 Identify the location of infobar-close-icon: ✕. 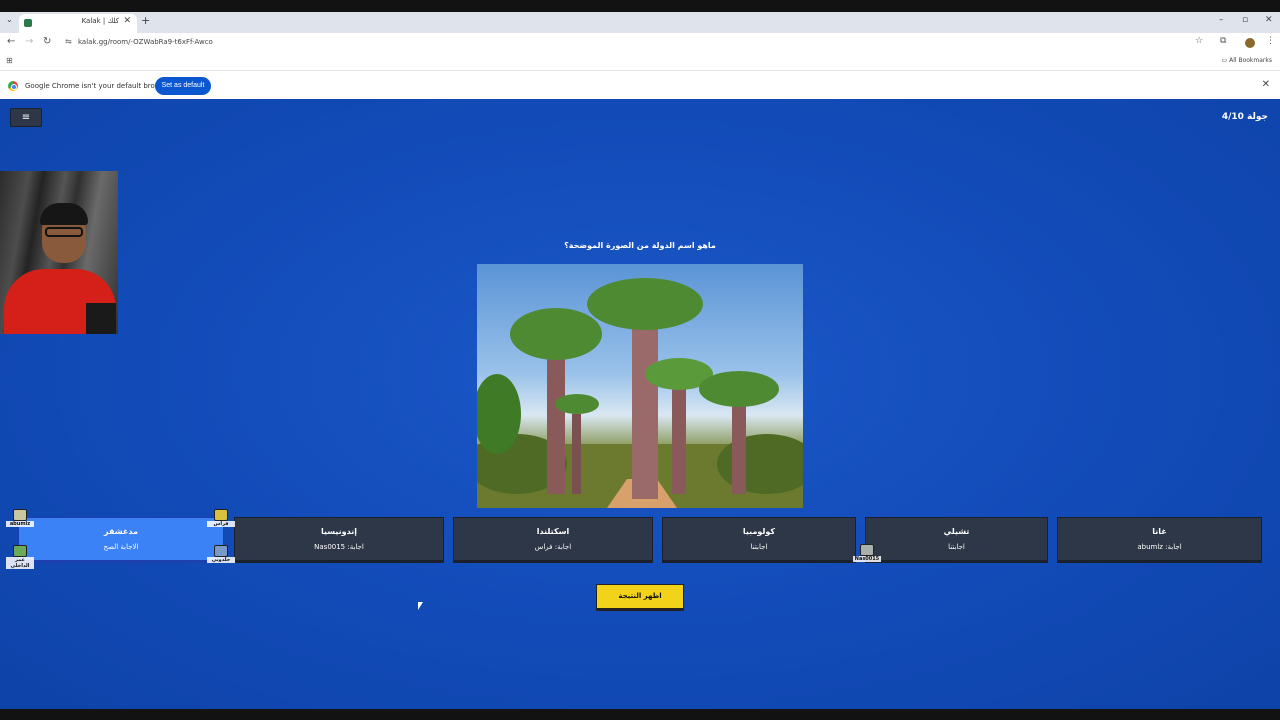
(1266, 84).